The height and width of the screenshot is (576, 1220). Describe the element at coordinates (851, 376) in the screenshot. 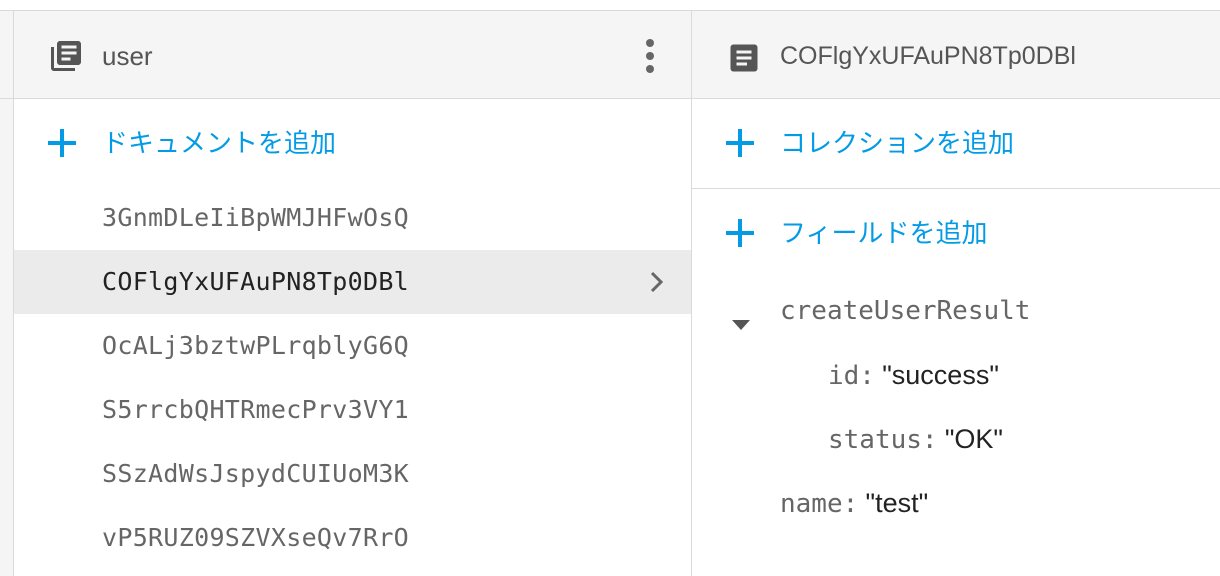

I see `field-key: id:` at that location.